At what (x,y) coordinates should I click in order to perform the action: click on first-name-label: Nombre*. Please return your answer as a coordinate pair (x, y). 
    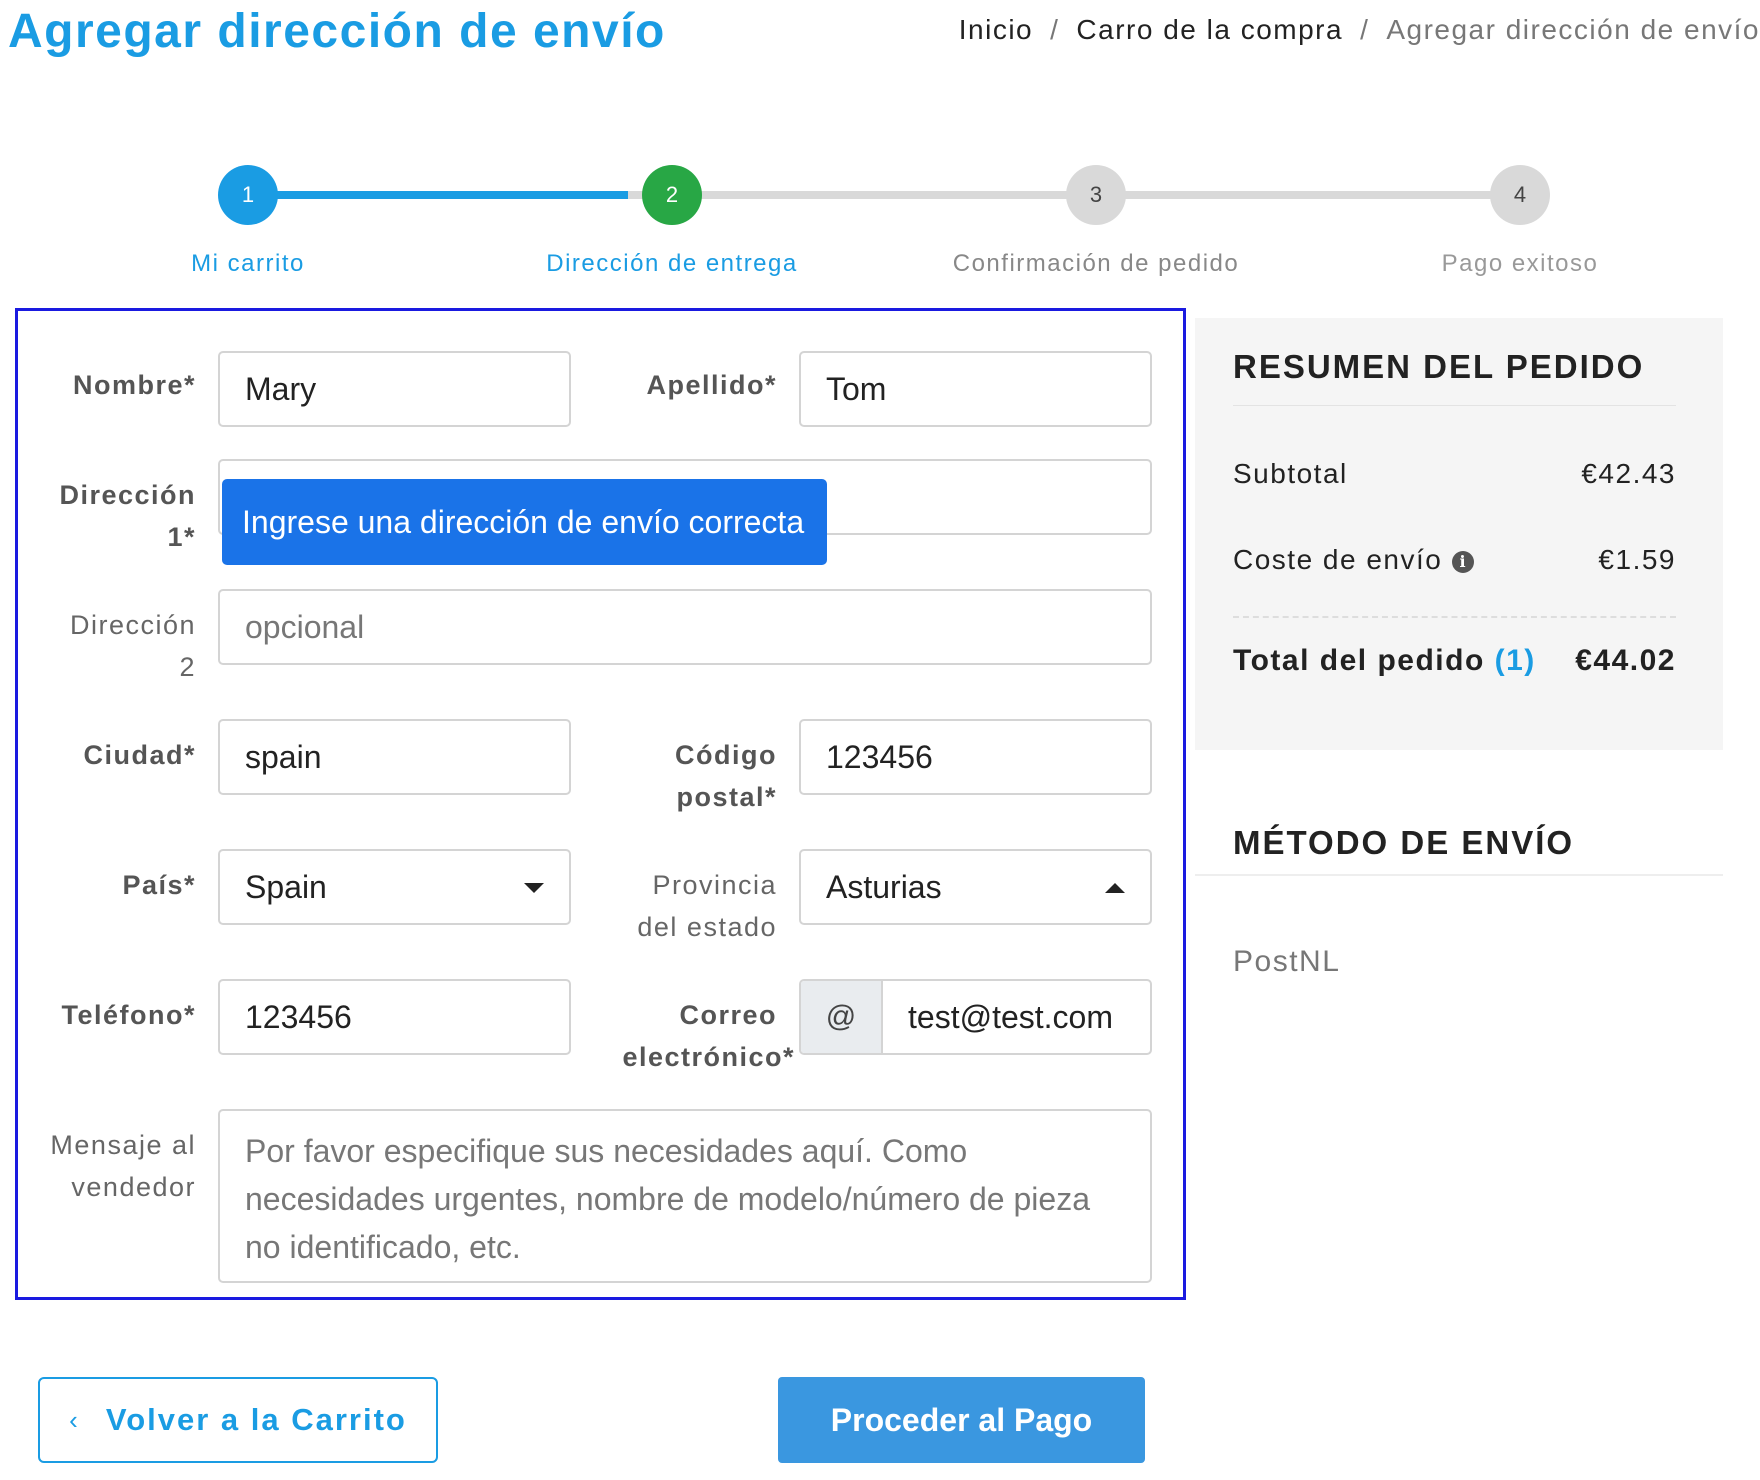
    Looking at the image, I should click on (134, 385).